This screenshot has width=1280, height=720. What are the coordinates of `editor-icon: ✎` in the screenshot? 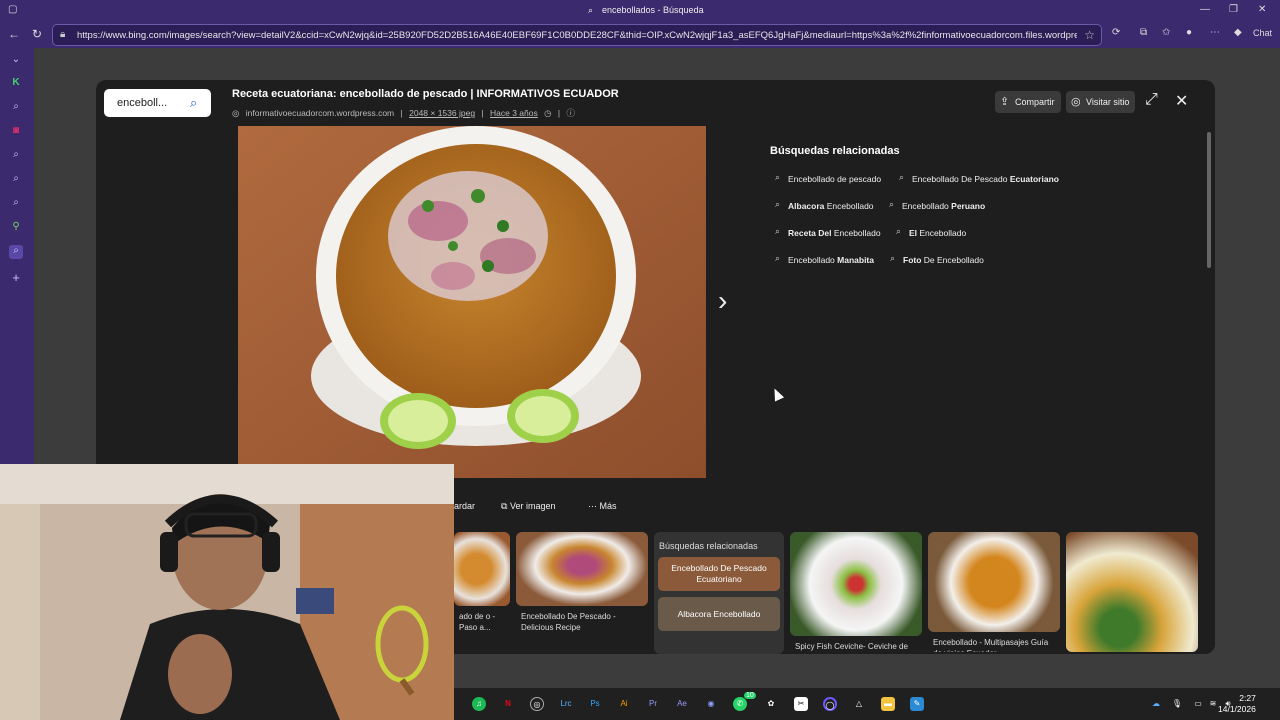 It's located at (917, 704).